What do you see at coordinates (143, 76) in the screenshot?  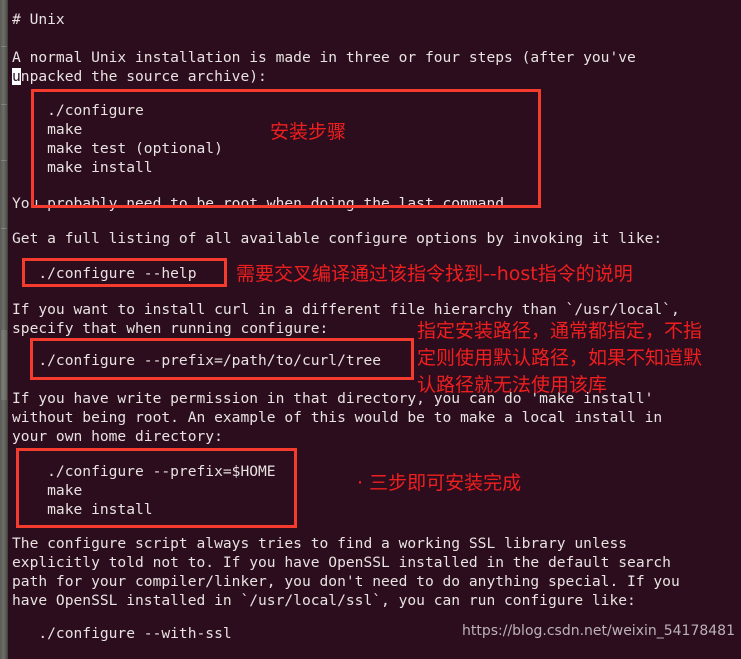 I see `terminal-line-text: npacked the source archive):` at bounding box center [143, 76].